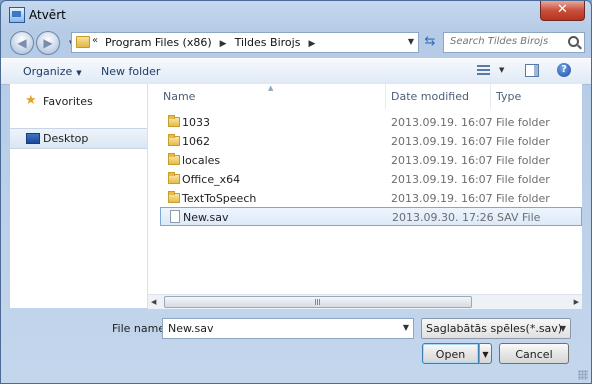  Describe the element at coordinates (66, 138) in the screenshot. I see `sidebar-item-label: Desktop` at that location.